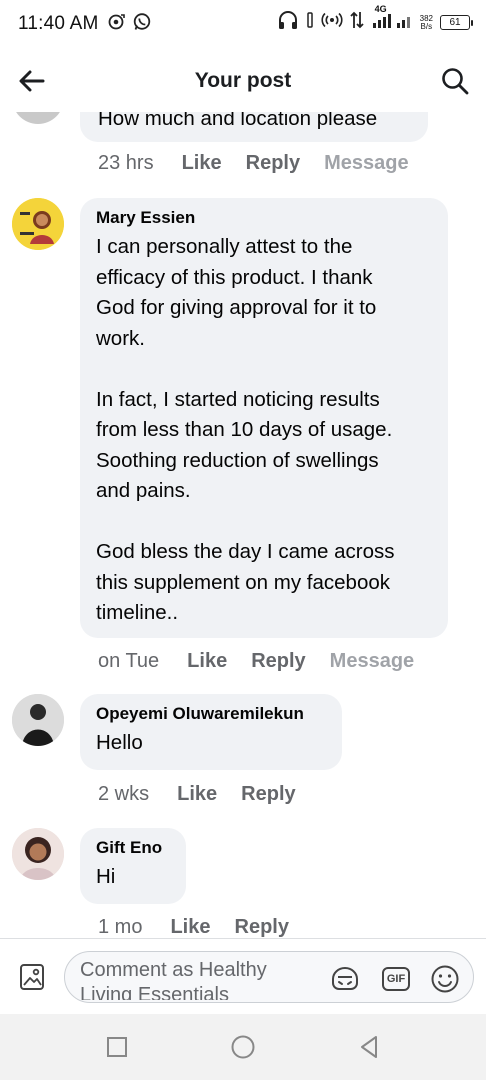 This screenshot has width=486, height=1080. I want to click on comment-actions: 23 hrs Like Reply Message, so click(265, 163).